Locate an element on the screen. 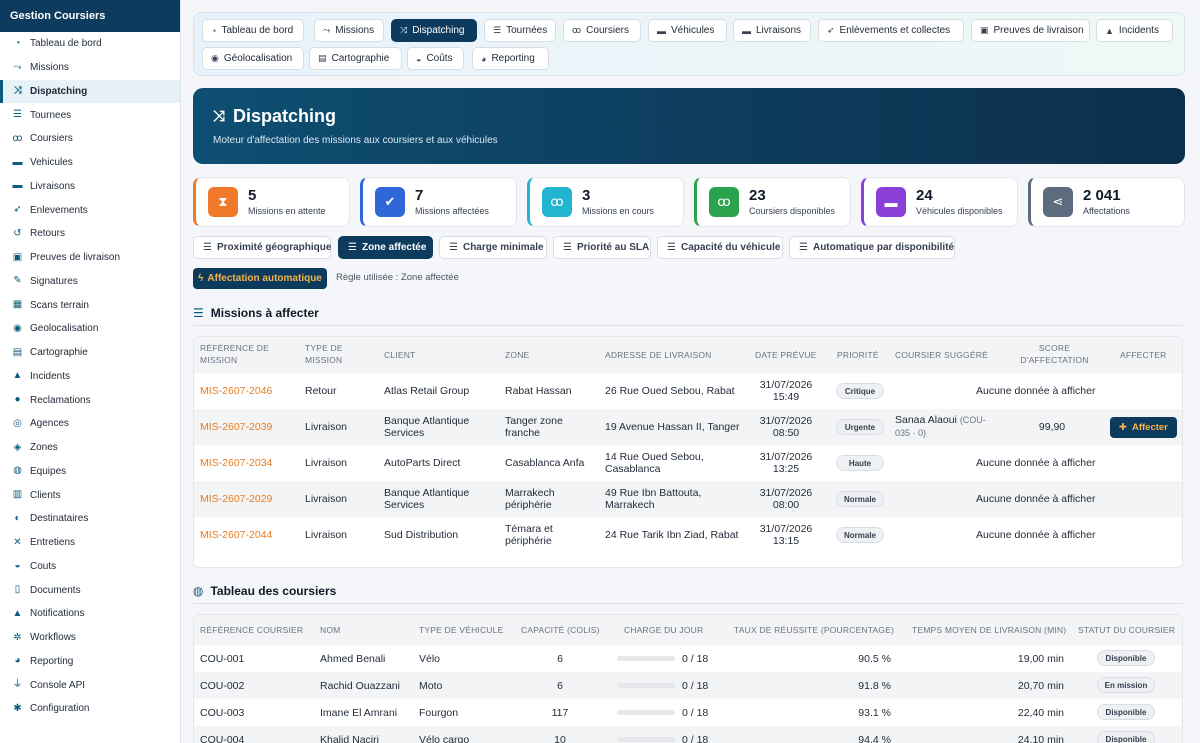  sidebar-item-agences: ◎ Agences is located at coordinates (90, 424).